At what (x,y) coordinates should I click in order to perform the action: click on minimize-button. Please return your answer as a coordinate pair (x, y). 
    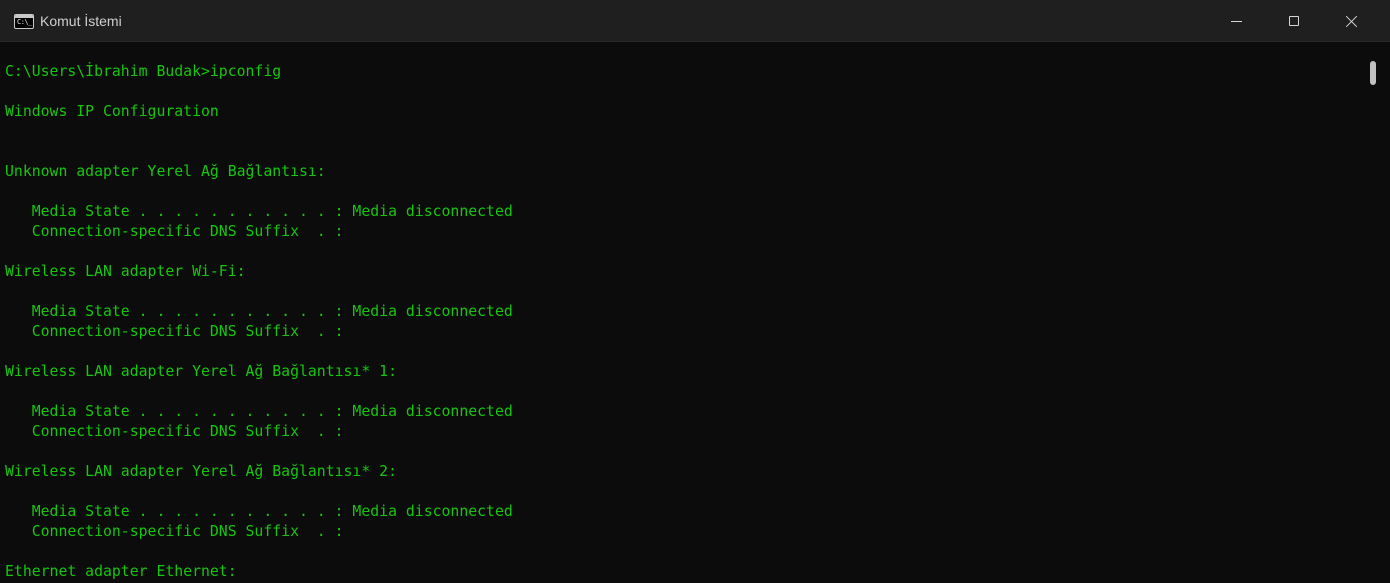
    Looking at the image, I should click on (1237, 21).